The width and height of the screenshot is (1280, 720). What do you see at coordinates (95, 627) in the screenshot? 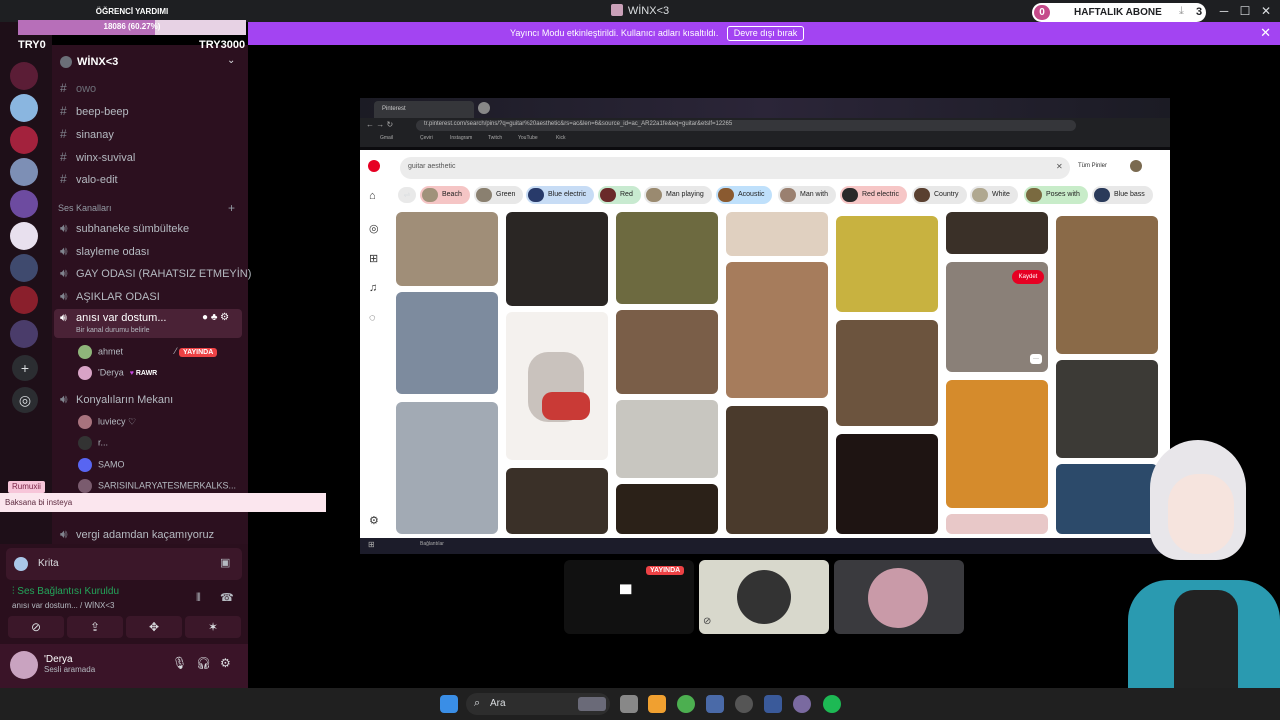
I see `share-screen-icon: ⇪` at bounding box center [95, 627].